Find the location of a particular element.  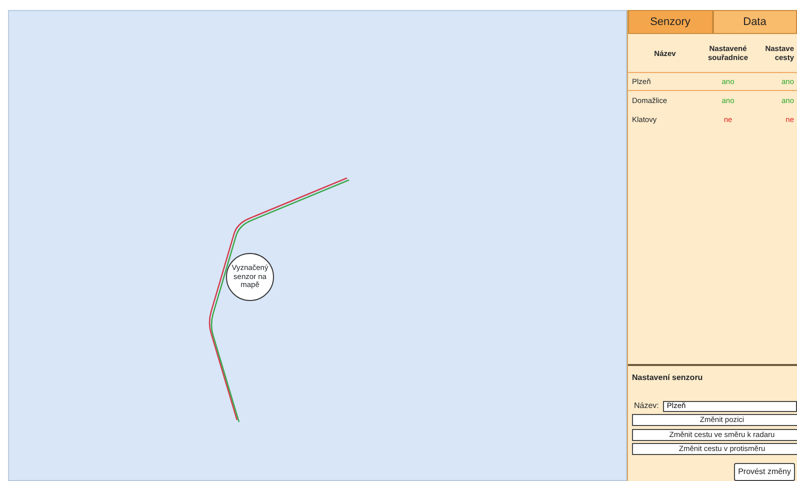

tab: Data is located at coordinates (754, 22).